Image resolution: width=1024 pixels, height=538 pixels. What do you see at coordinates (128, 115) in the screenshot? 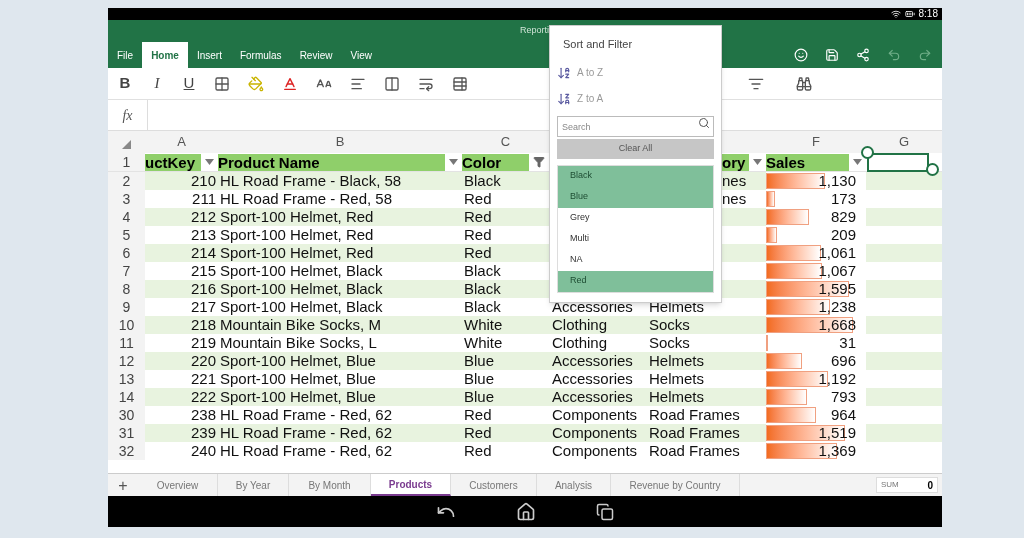
I see `function-label: fx` at bounding box center [128, 115].